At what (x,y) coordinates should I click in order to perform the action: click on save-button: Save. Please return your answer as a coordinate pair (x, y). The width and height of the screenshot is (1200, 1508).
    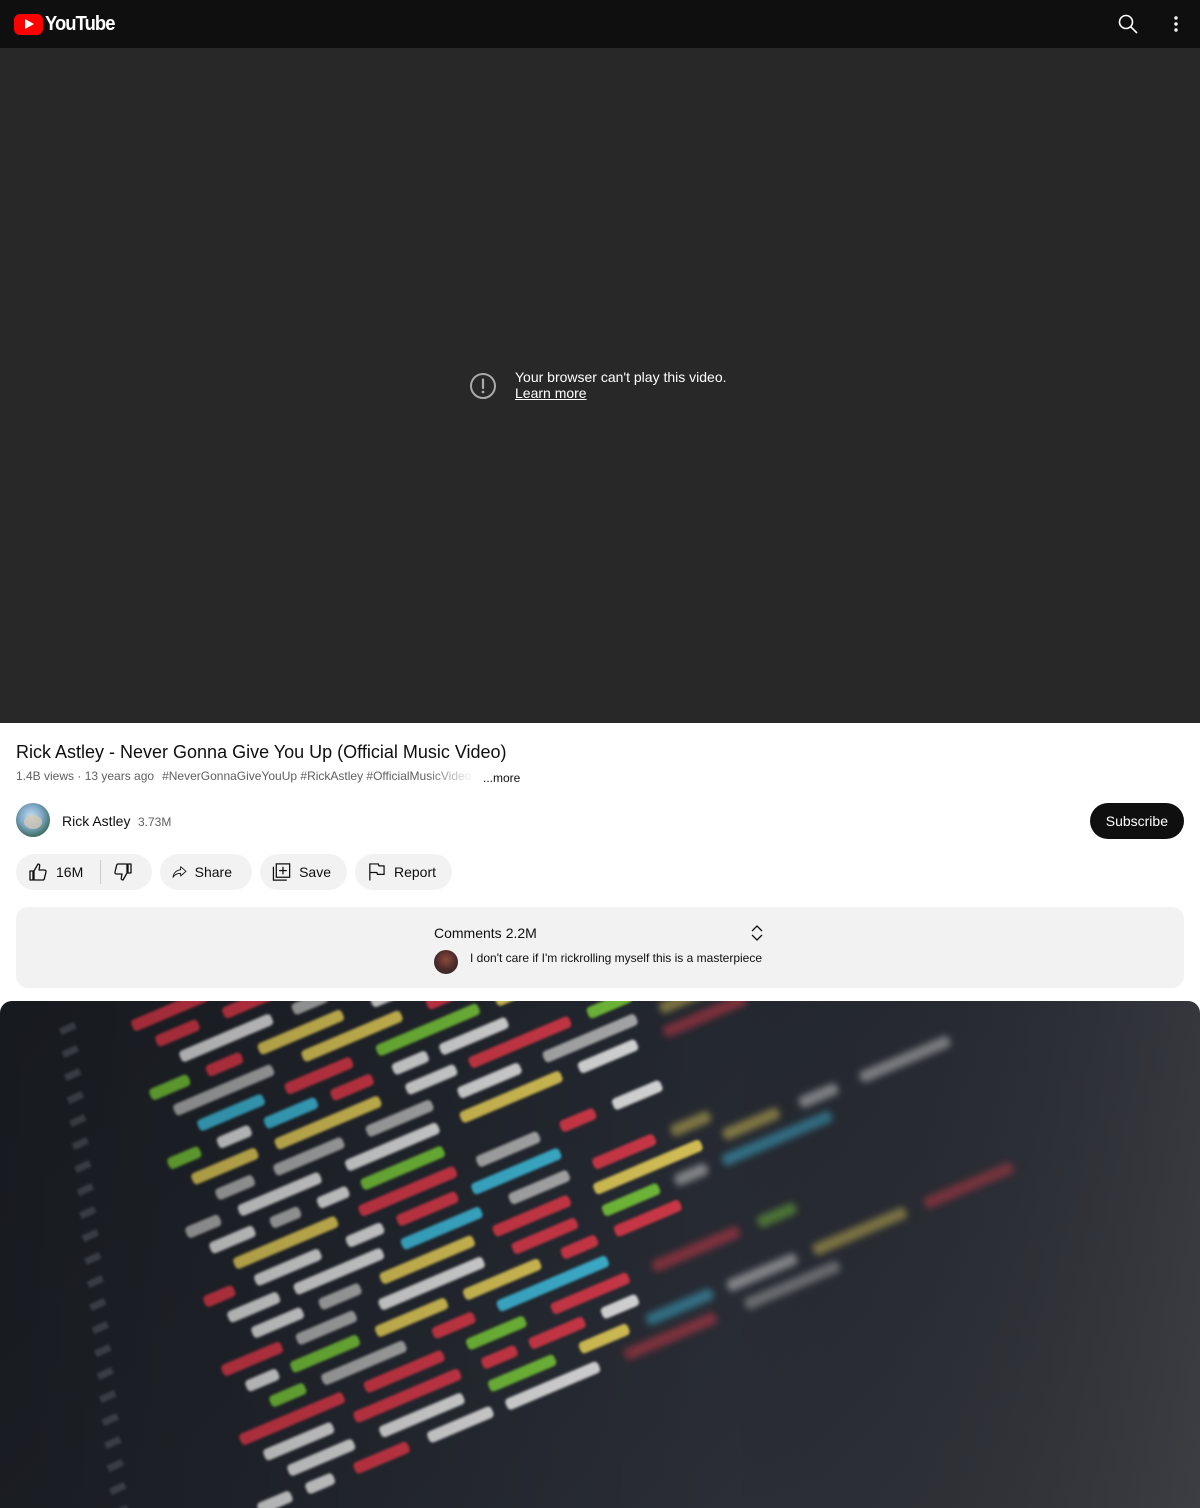
    Looking at the image, I should click on (303, 872).